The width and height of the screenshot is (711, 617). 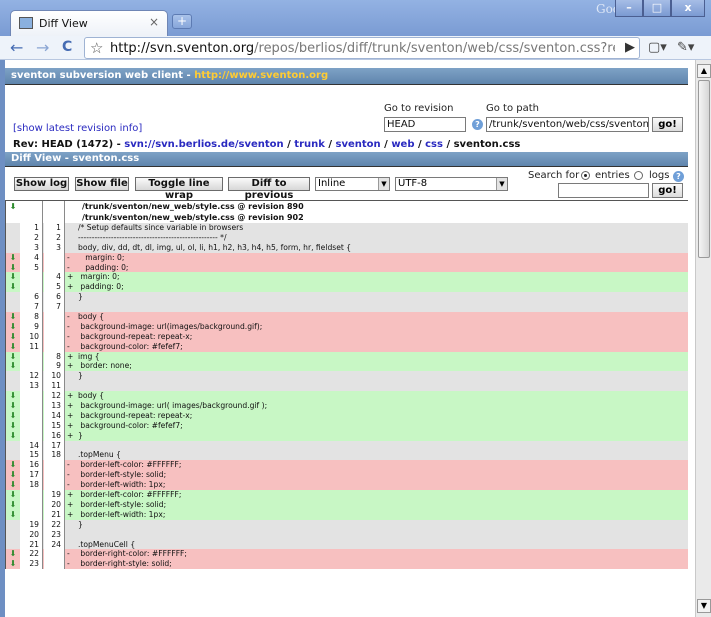 I want to click on help-icon: ?, so click(x=477, y=124).